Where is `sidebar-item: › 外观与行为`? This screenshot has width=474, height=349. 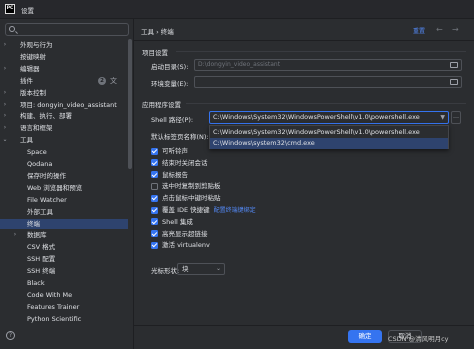
sidebar-item: › 外观与行为 is located at coordinates (64, 45).